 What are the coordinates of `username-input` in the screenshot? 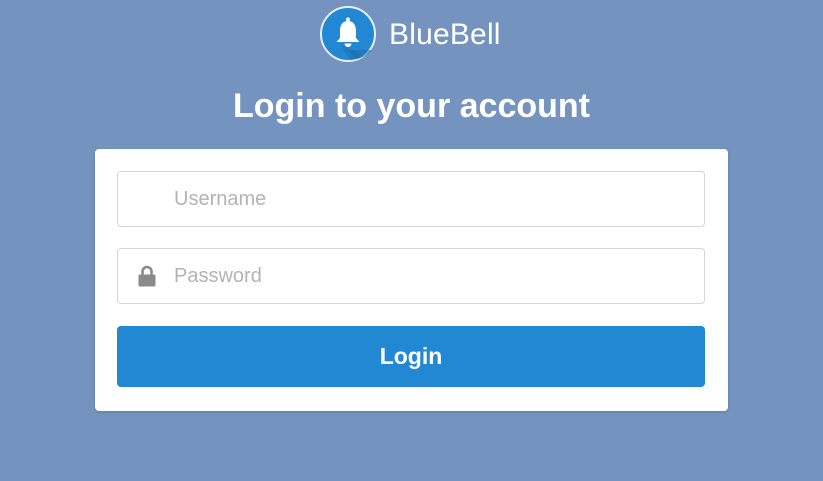 It's located at (411, 199).